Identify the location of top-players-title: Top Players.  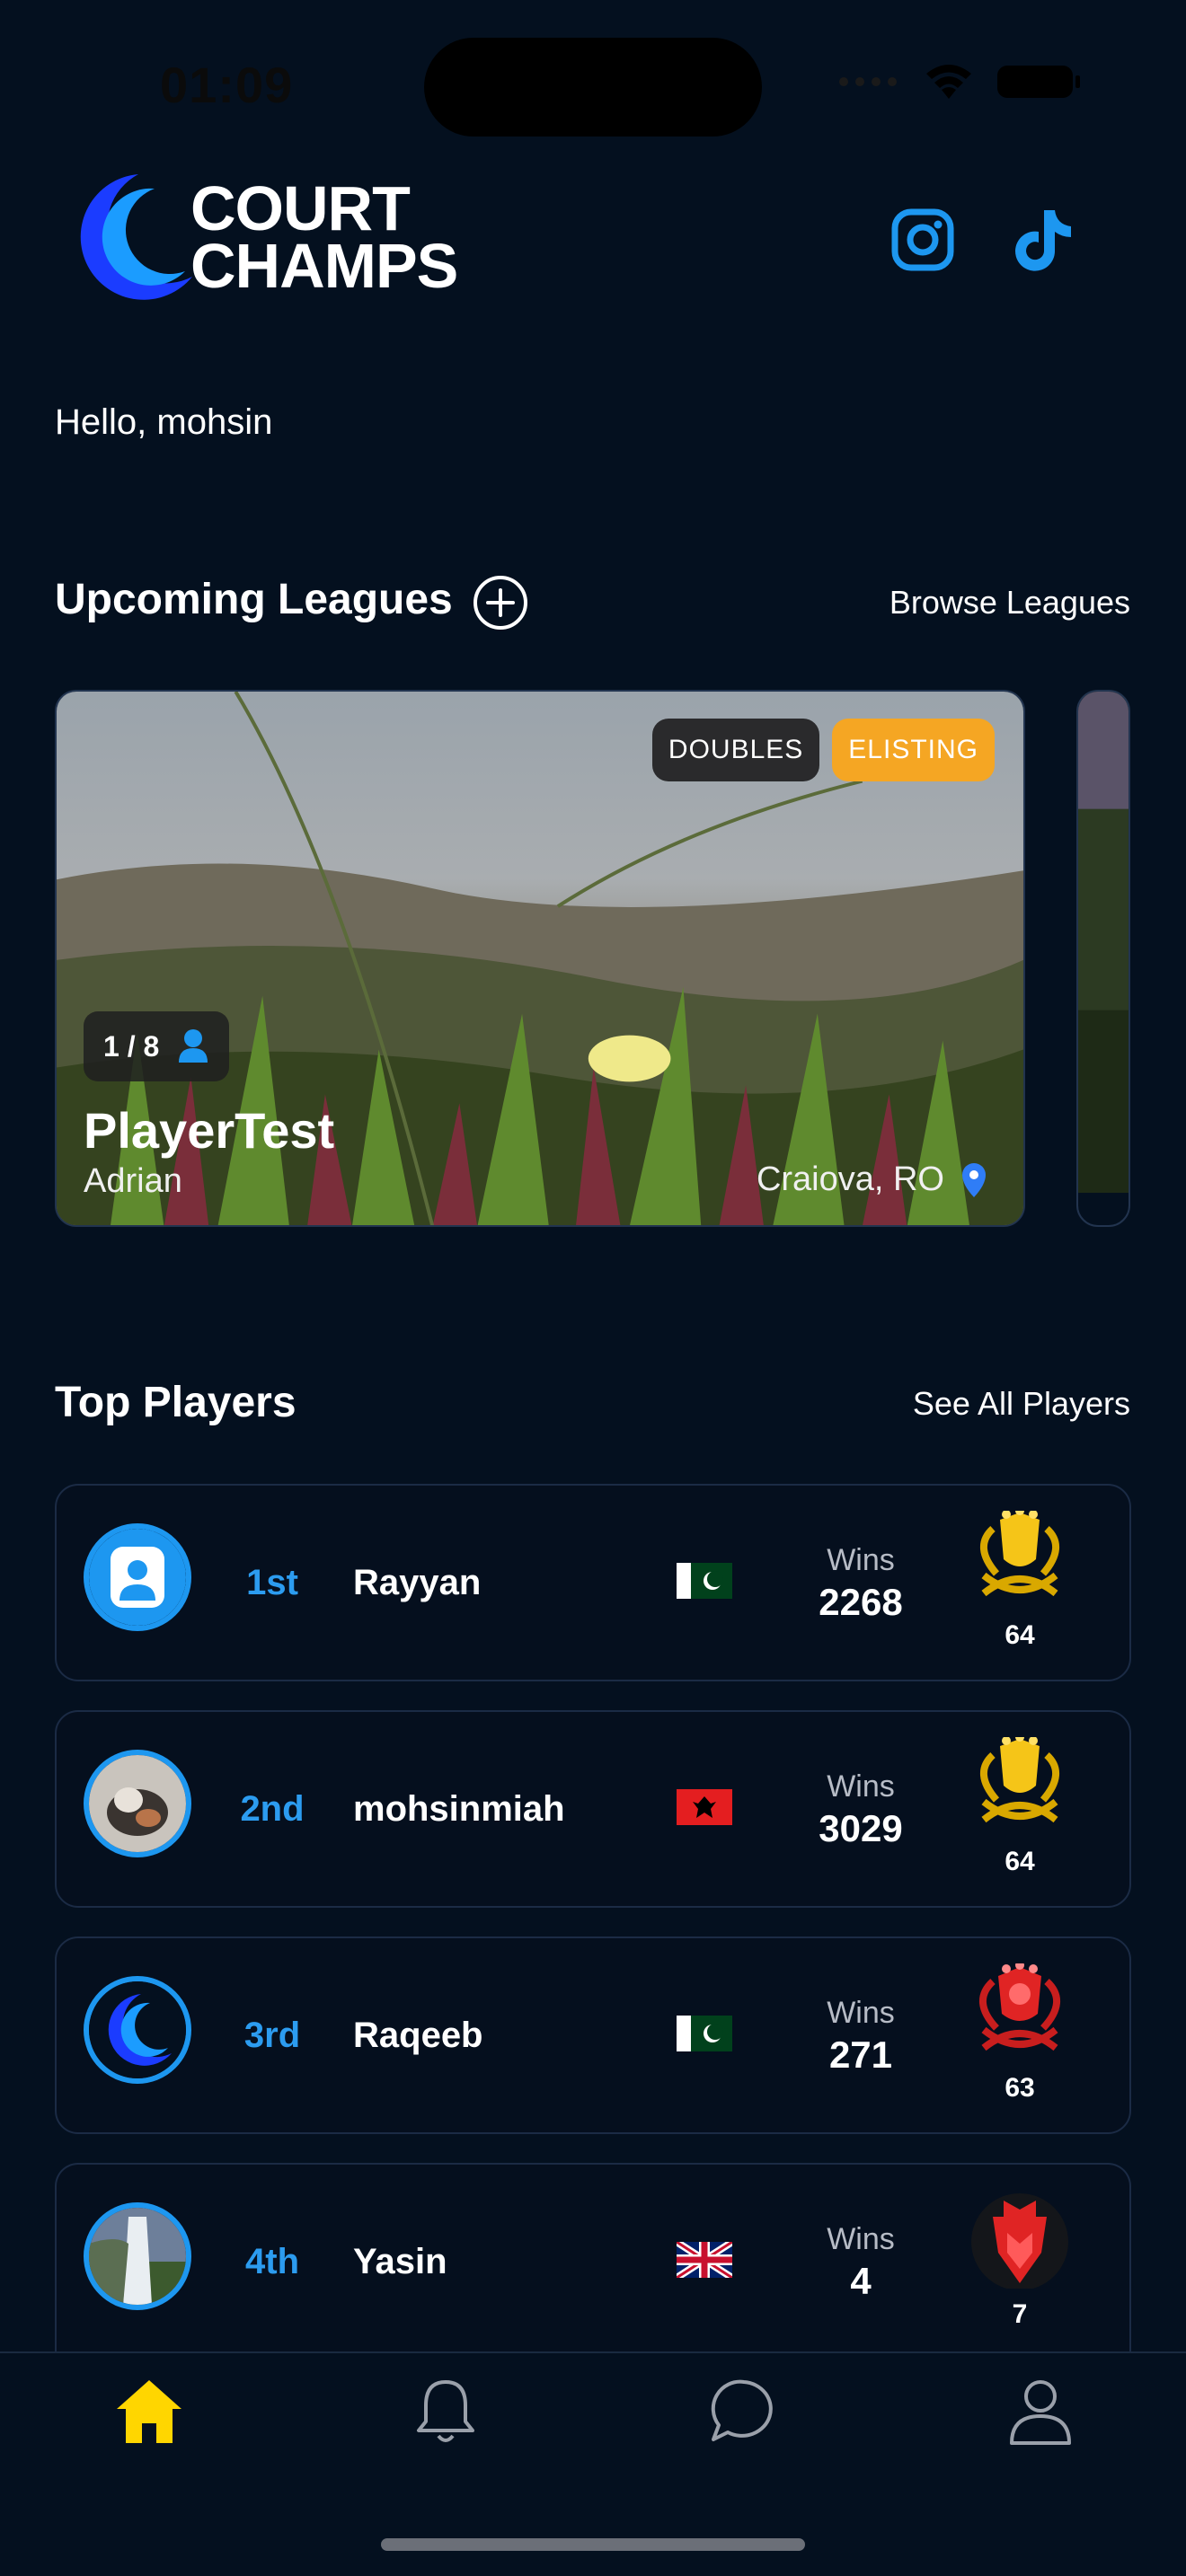
(175, 1402).